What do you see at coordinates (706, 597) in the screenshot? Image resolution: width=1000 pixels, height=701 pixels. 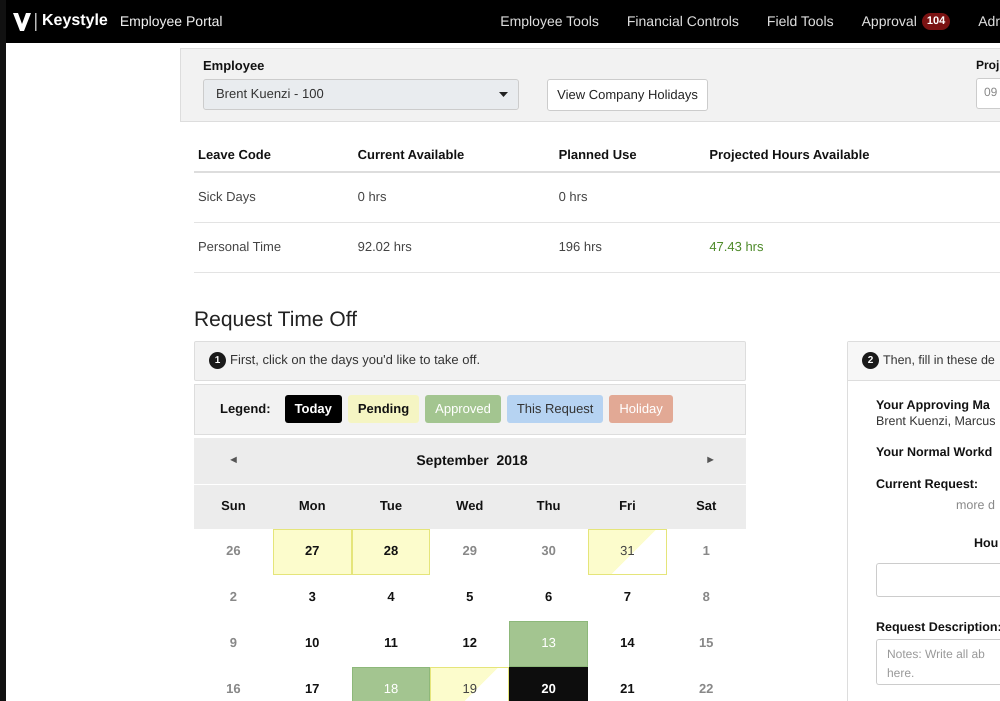 I see `calendar-day: 8` at bounding box center [706, 597].